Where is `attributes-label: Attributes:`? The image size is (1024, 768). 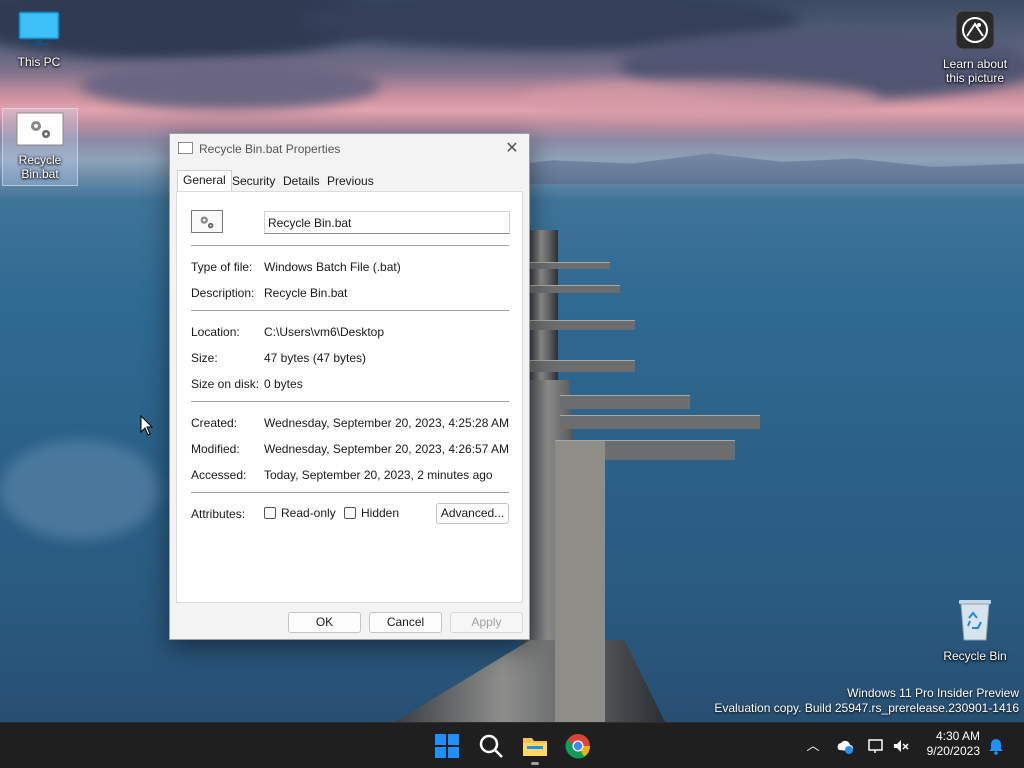
attributes-label: Attributes: is located at coordinates (218, 514).